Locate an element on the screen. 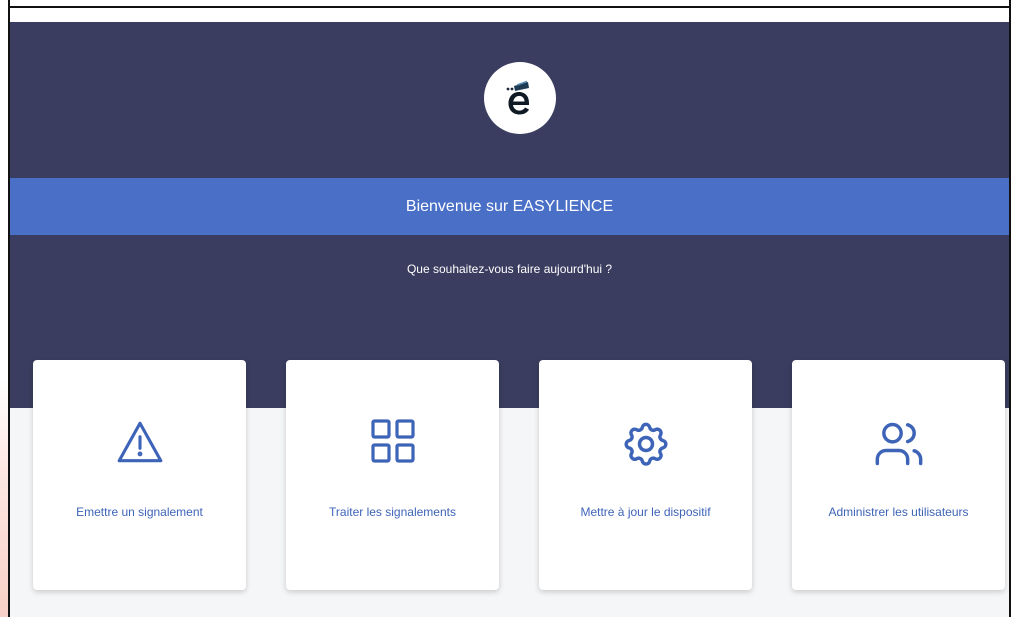 Image resolution: width=1011 pixels, height=617 pixels. users-icon is located at coordinates (898, 446).